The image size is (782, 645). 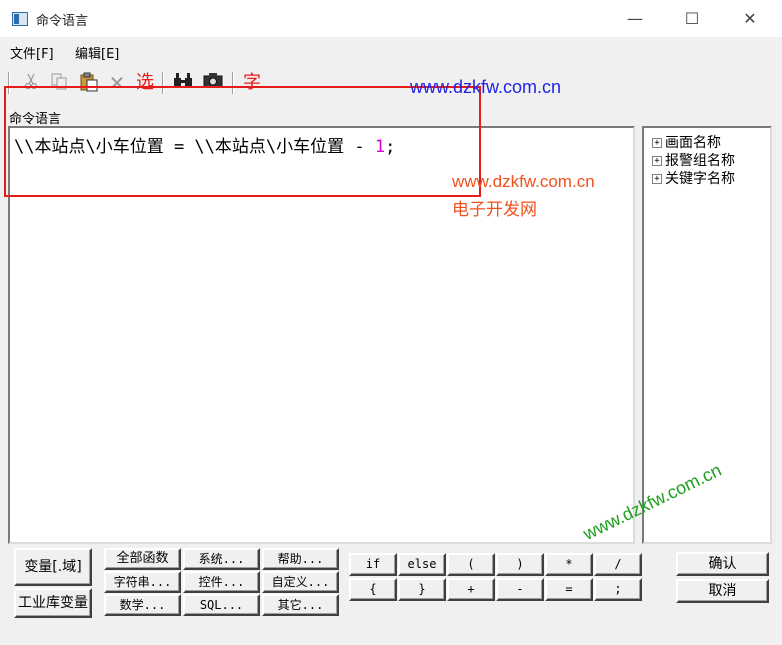 I want to click on tree-item-label: 关键字名称, so click(x=700, y=179).